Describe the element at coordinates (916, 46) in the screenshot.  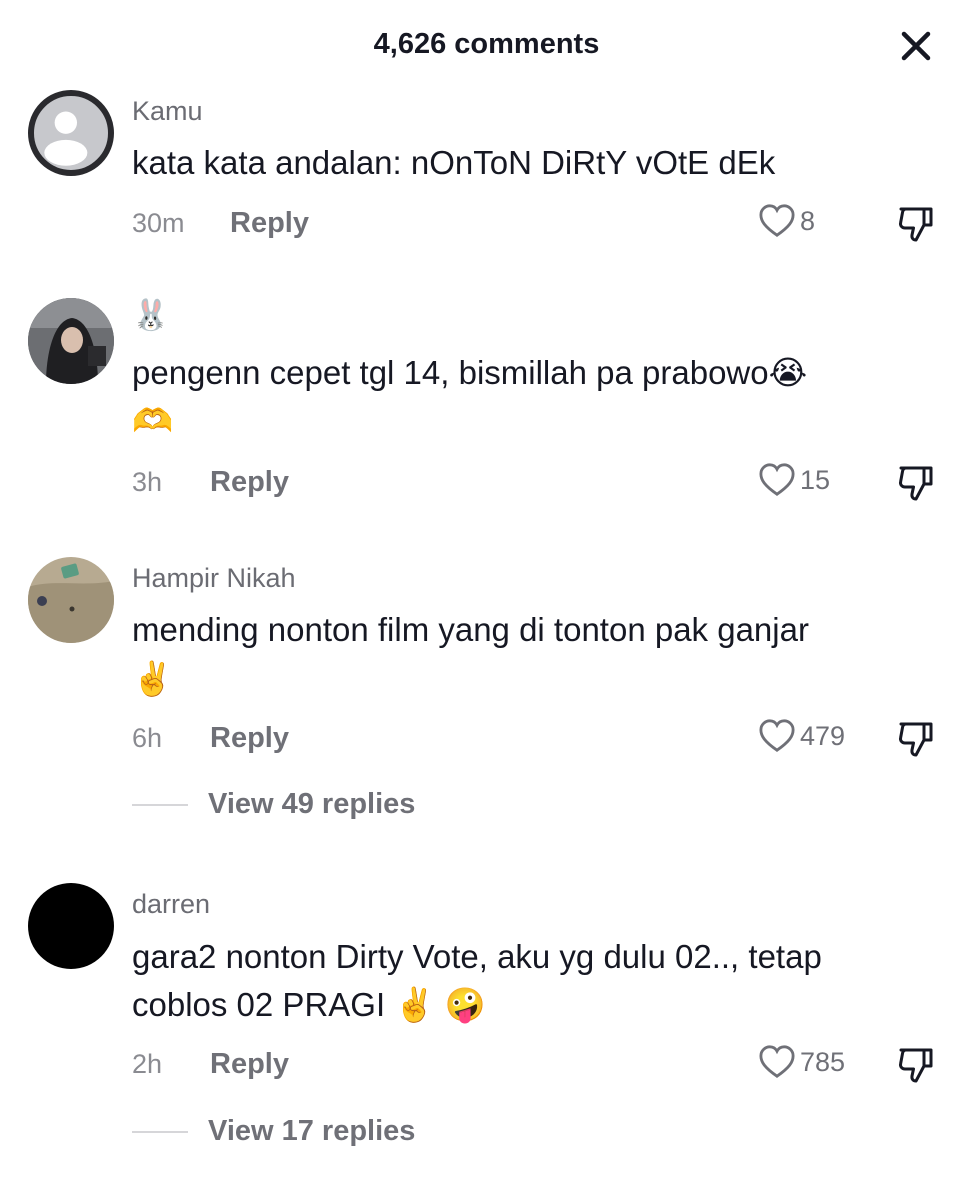
I see `close-icon` at that location.